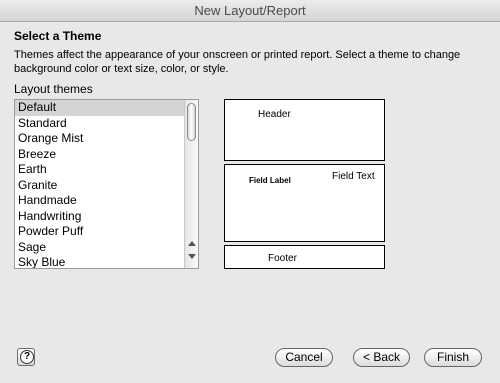 The width and height of the screenshot is (500, 383). What do you see at coordinates (192, 243) in the screenshot?
I see `scroll-up-arrow-icon` at bounding box center [192, 243].